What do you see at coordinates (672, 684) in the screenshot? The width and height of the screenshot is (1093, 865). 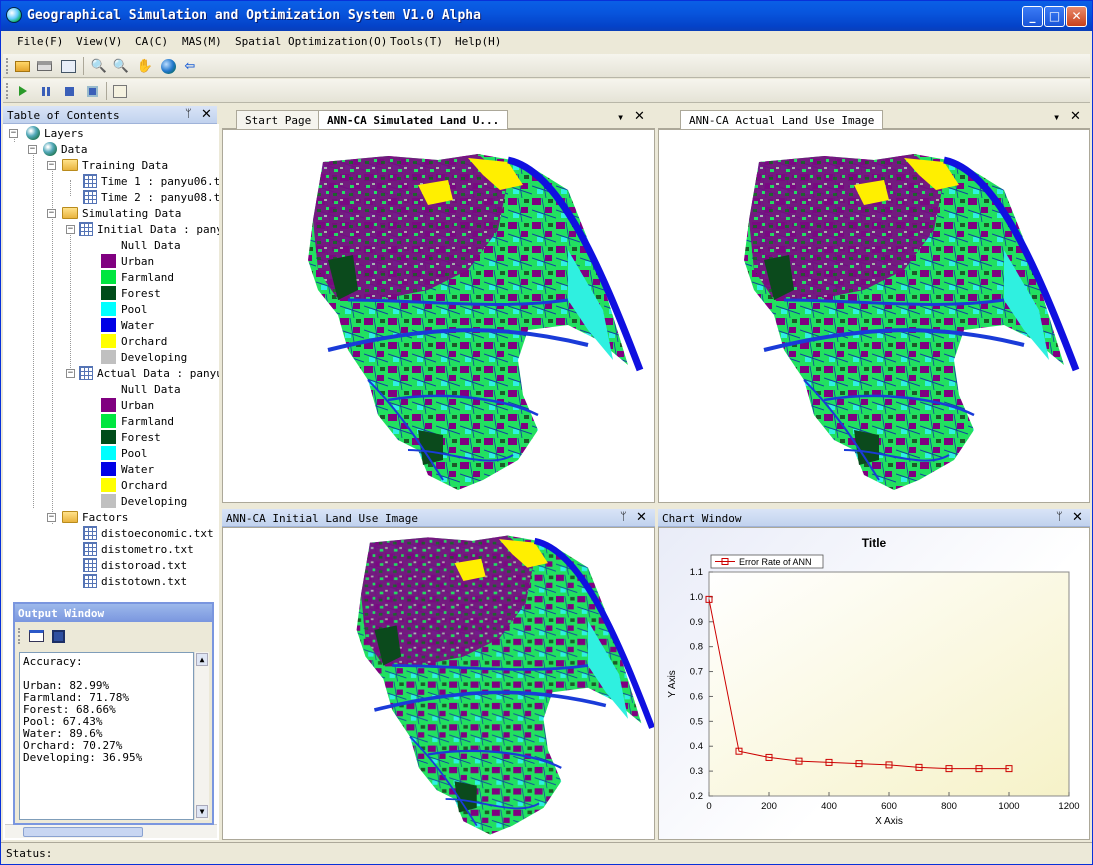 I see `y-axis-label: Y Axis` at bounding box center [672, 684].